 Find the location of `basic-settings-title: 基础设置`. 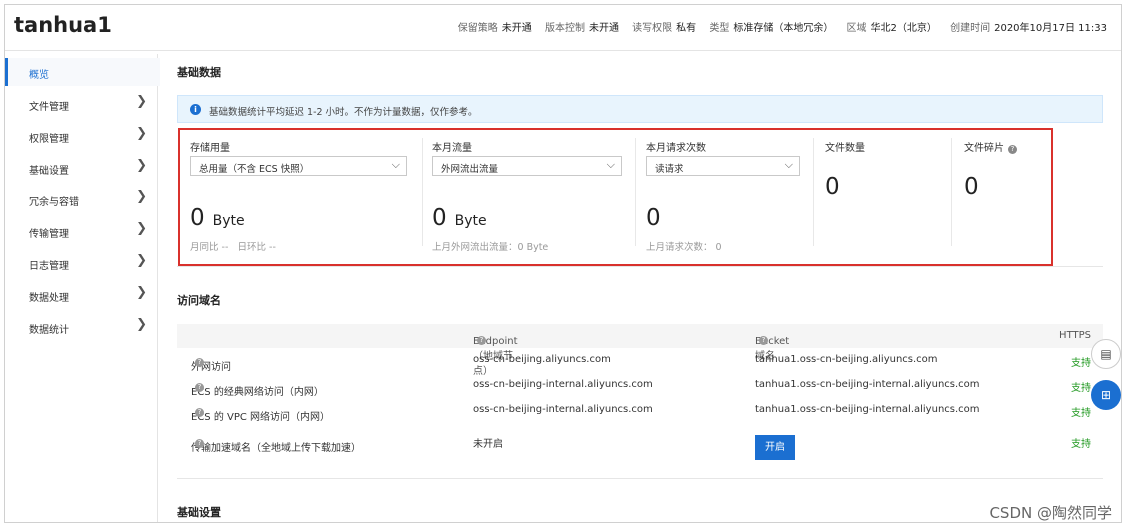

basic-settings-title: 基础设置 is located at coordinates (199, 512).